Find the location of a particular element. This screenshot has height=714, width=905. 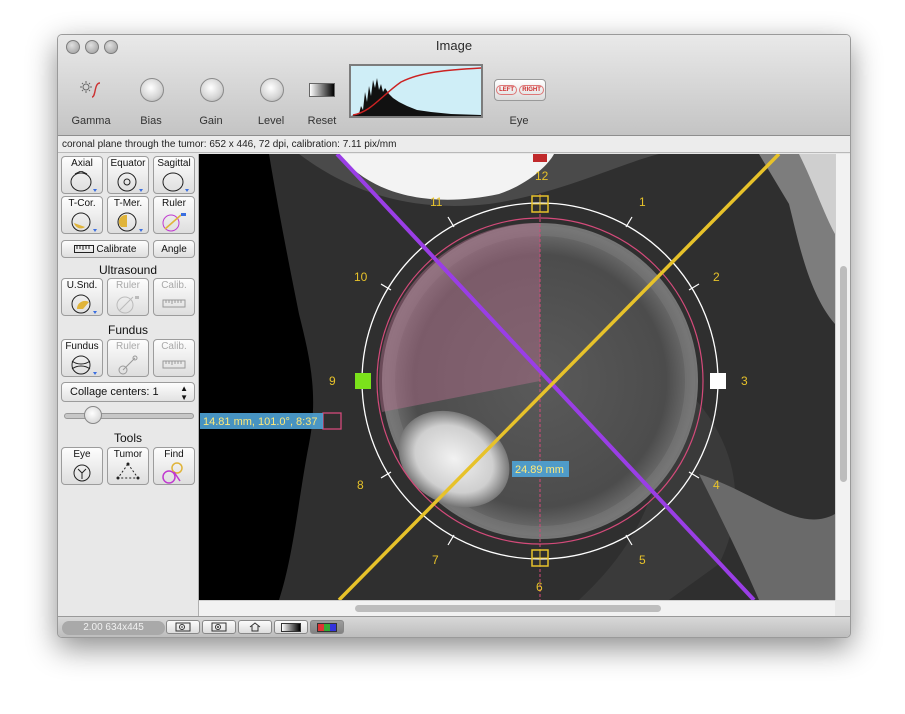

grayscale-button is located at coordinates (291, 627).